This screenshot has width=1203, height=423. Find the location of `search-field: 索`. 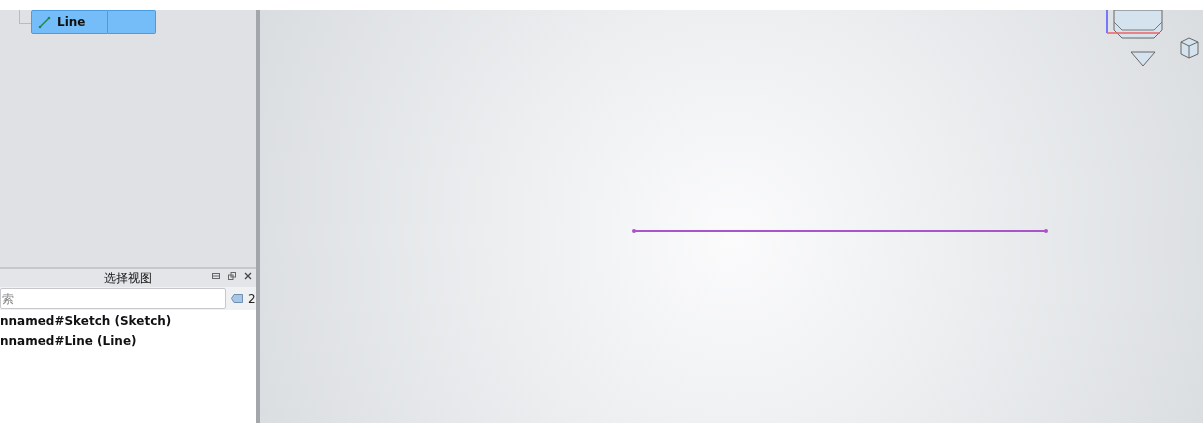

search-field: 索 is located at coordinates (113, 298).